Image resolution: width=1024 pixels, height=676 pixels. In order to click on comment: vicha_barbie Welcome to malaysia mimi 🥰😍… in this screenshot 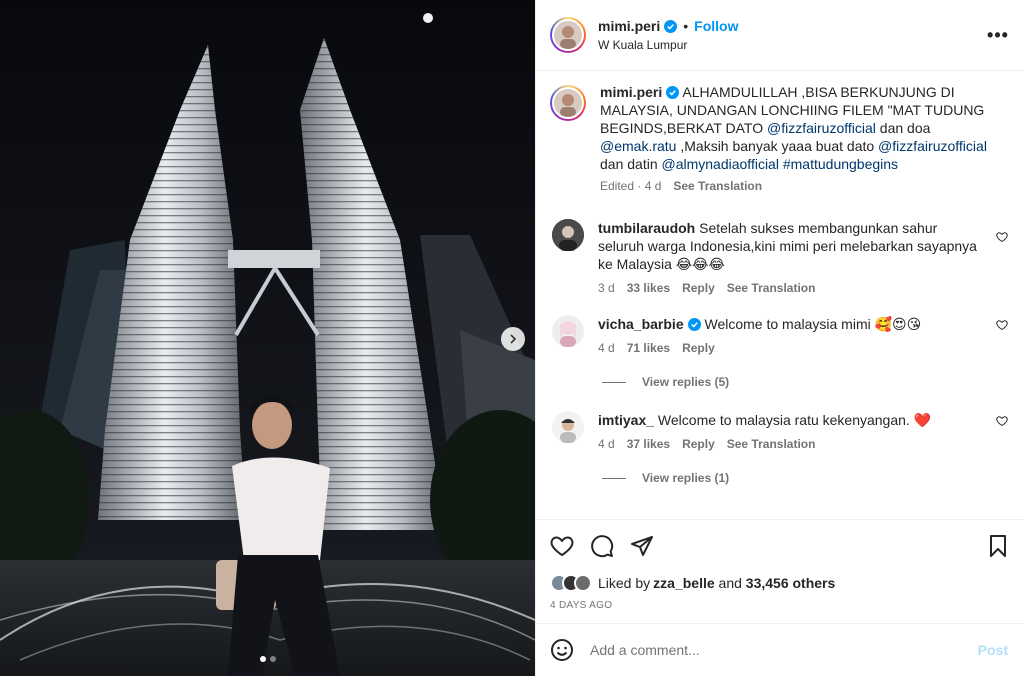, I will do `click(779, 335)`.